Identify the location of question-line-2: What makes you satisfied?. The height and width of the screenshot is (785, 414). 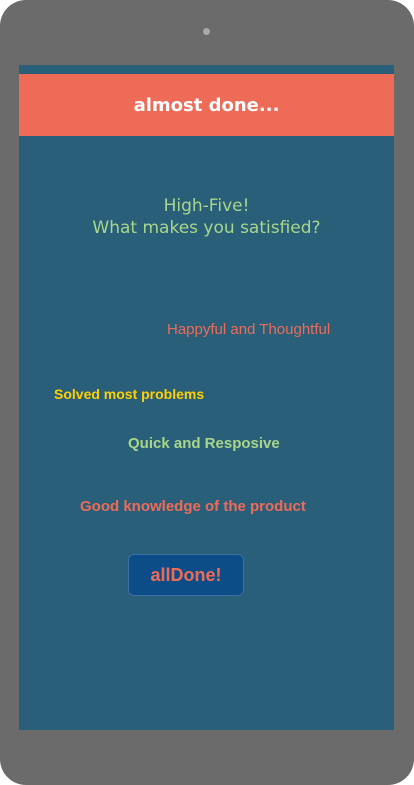
(206, 228).